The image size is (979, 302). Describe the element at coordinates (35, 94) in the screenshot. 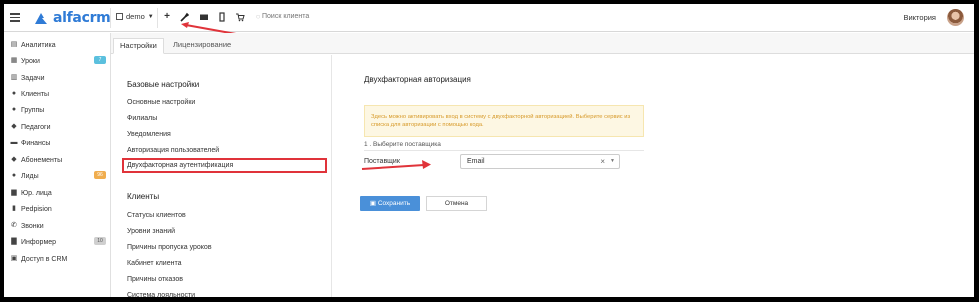

I see `sidebar-item-label: Клиенты` at that location.